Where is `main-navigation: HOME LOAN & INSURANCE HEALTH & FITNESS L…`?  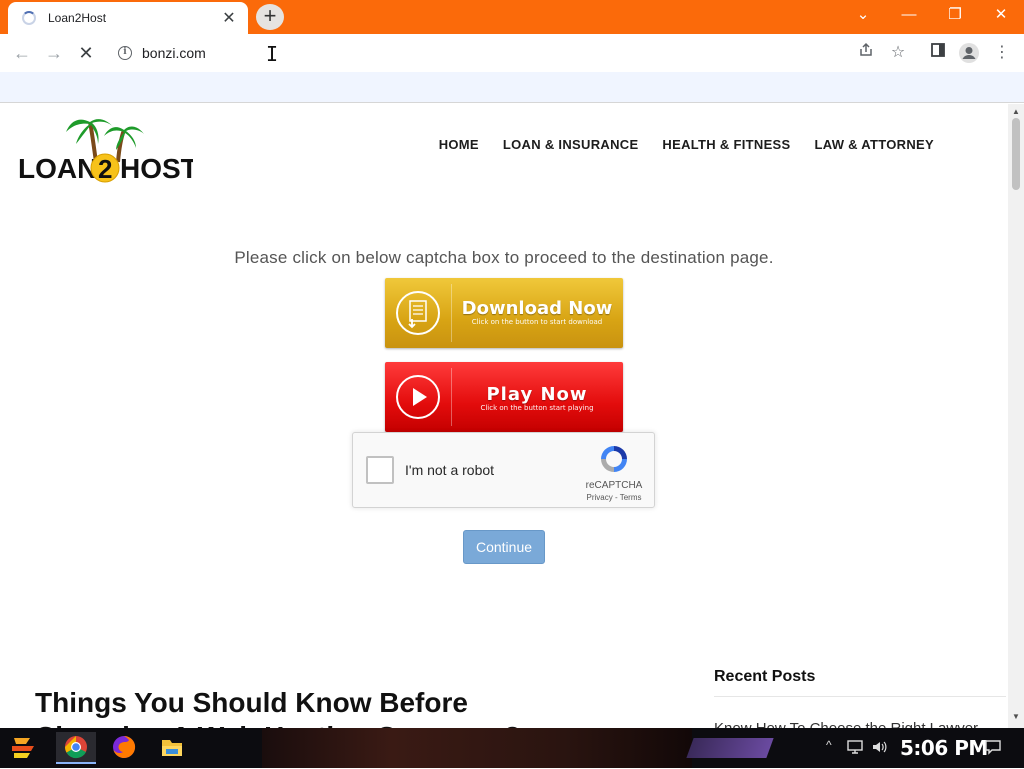 main-navigation: HOME LOAN & INSURANCE HEALTH & FITNESS L… is located at coordinates (686, 144).